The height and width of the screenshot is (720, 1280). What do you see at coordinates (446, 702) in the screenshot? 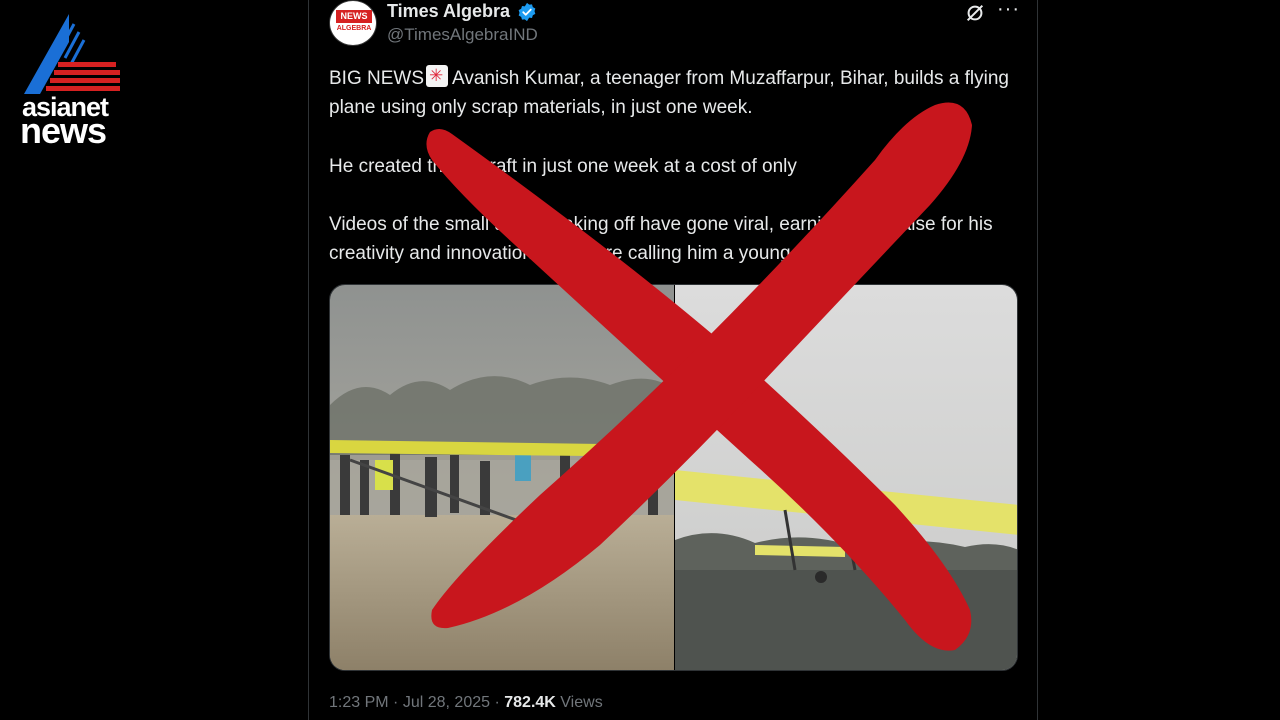
I see `tweet-date: Jul 28, 2025` at bounding box center [446, 702].